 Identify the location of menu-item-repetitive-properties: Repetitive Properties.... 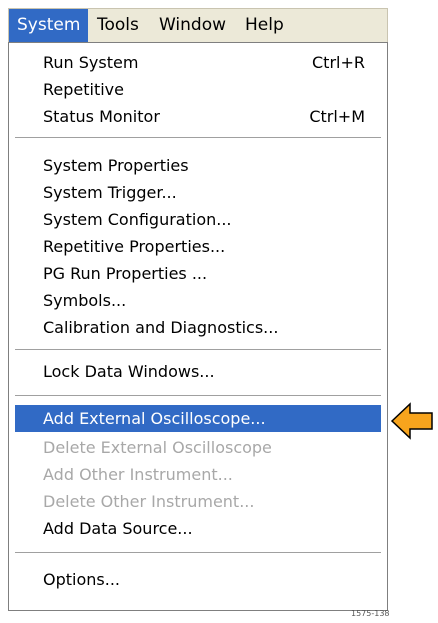
(198, 246).